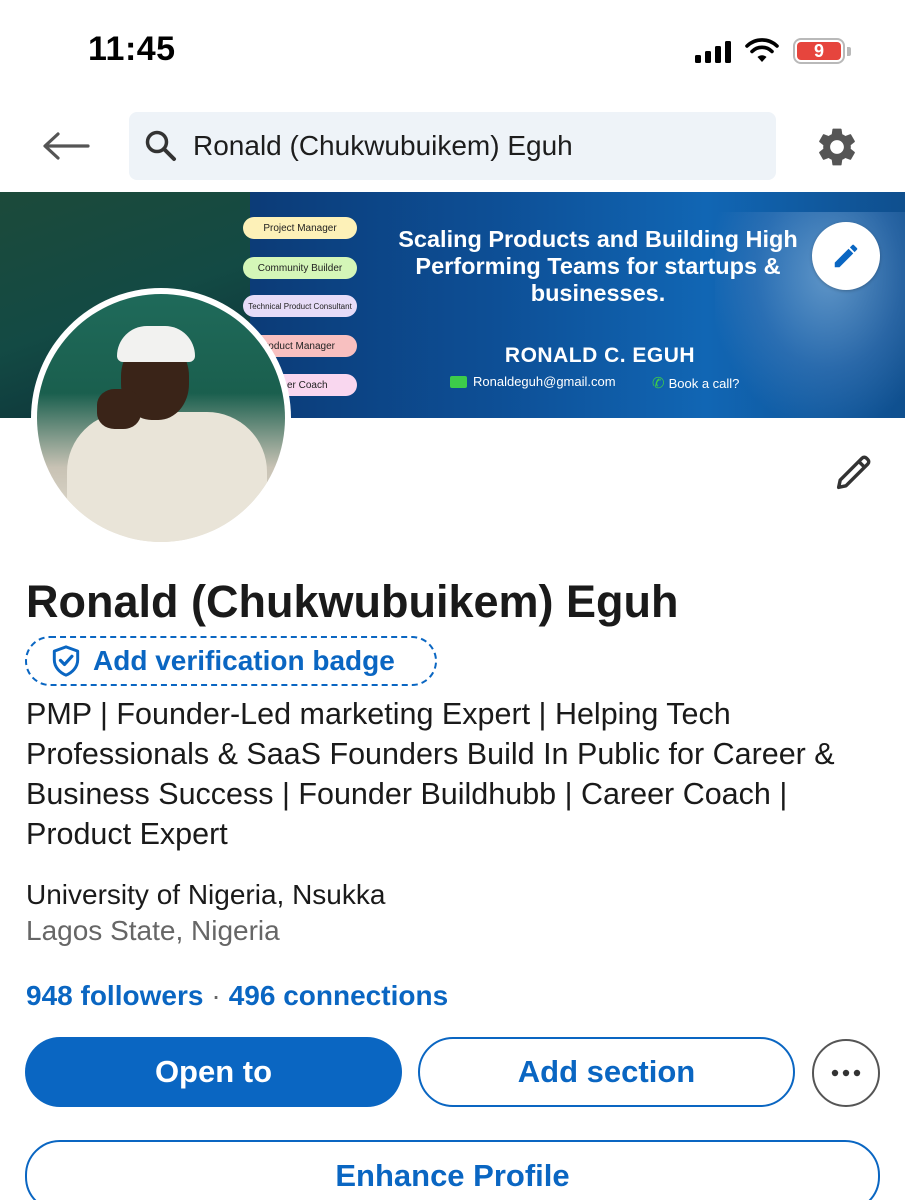 This screenshot has width=905, height=1200. What do you see at coordinates (244, 660) in the screenshot?
I see `verification-label: Add verification badge` at bounding box center [244, 660].